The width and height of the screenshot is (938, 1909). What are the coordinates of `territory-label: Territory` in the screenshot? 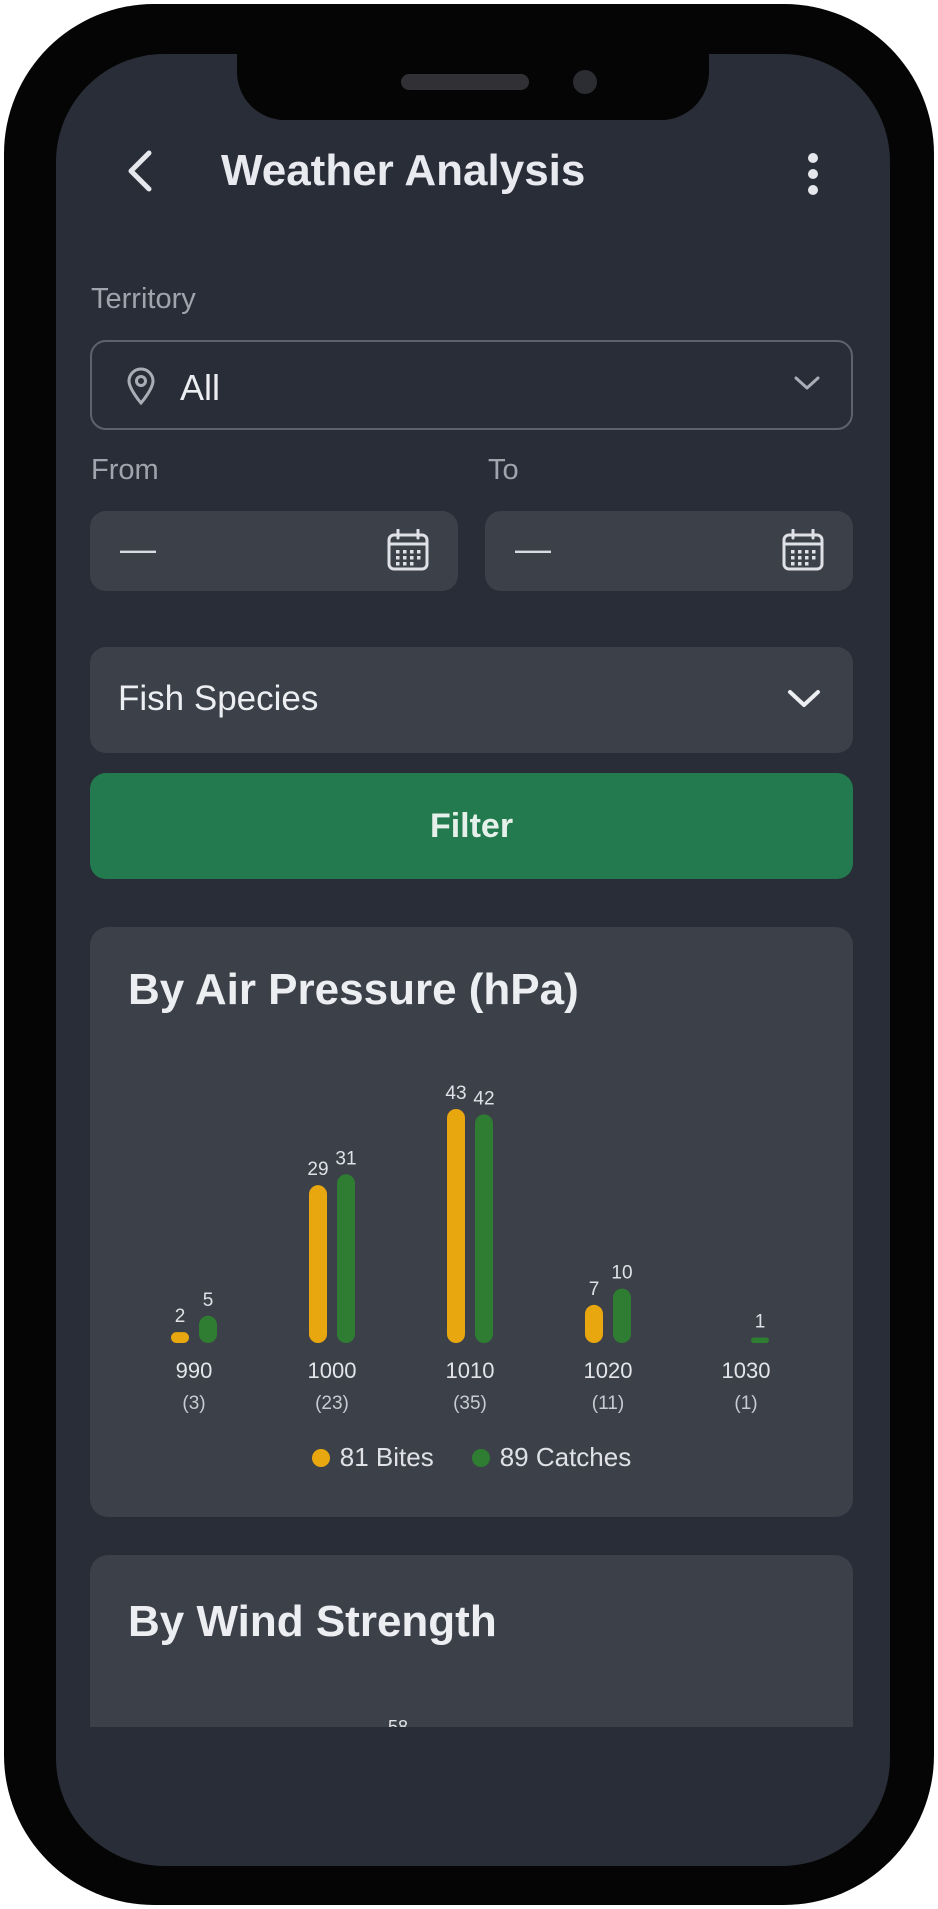 It's located at (143, 299).